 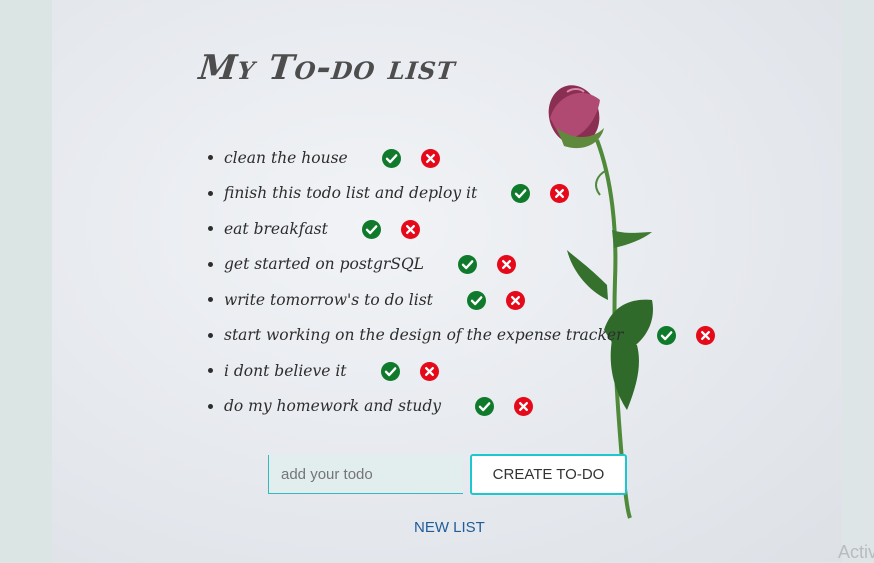 What do you see at coordinates (26, 281) in the screenshot?
I see `left-margin` at bounding box center [26, 281].